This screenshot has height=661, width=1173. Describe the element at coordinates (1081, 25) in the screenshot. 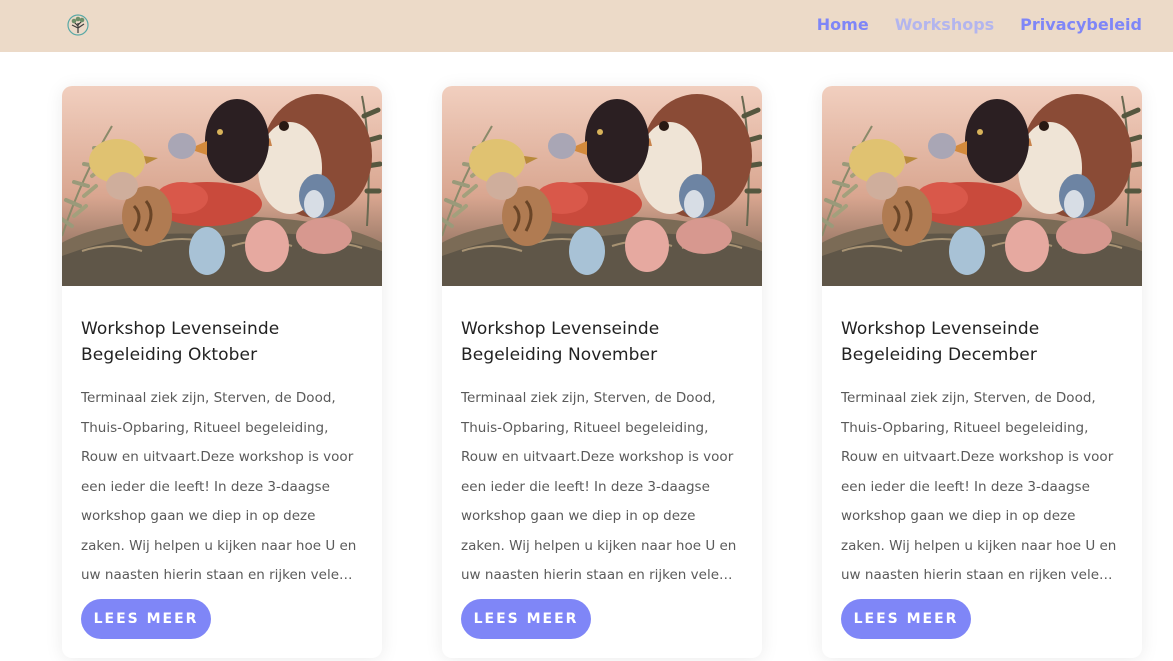

I see `nav-link-privacybeleid: Privacybeleid` at that location.